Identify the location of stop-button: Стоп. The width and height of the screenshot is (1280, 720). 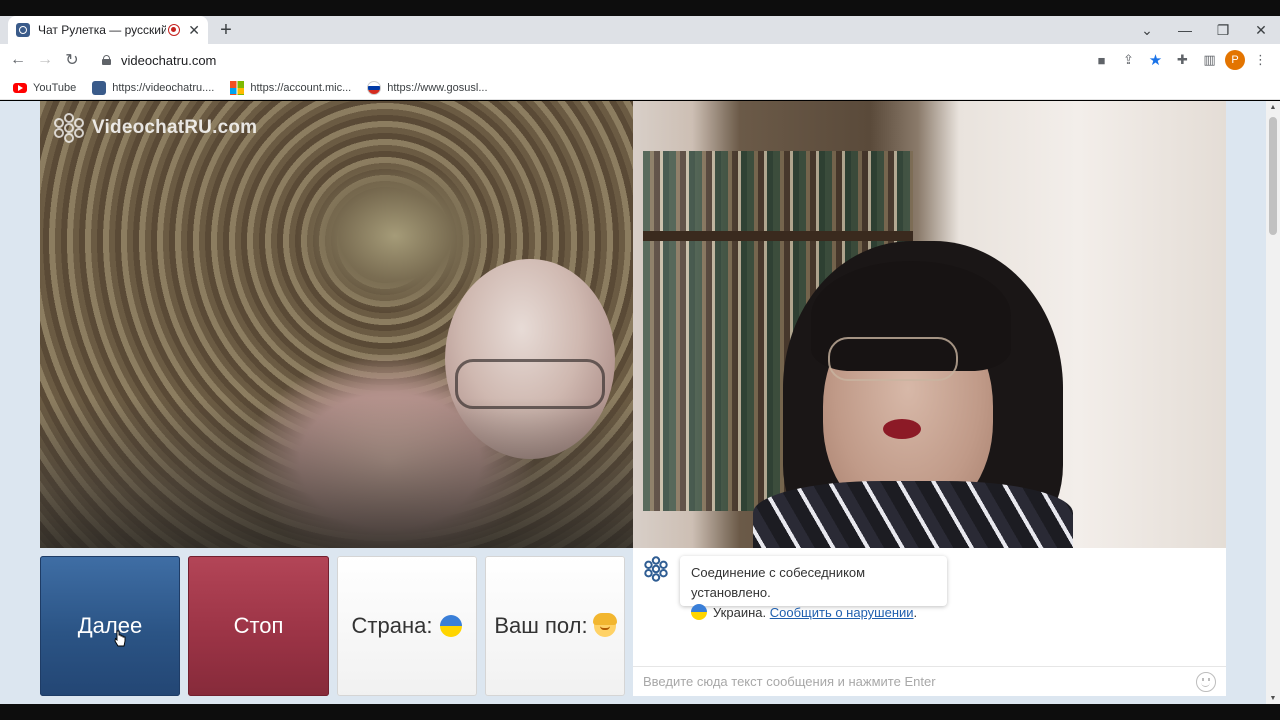
(258, 626).